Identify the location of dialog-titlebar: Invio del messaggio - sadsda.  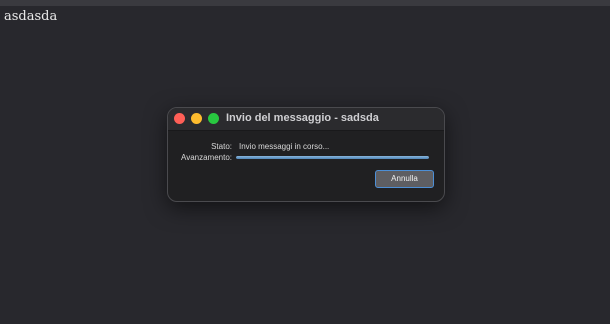
(306, 119).